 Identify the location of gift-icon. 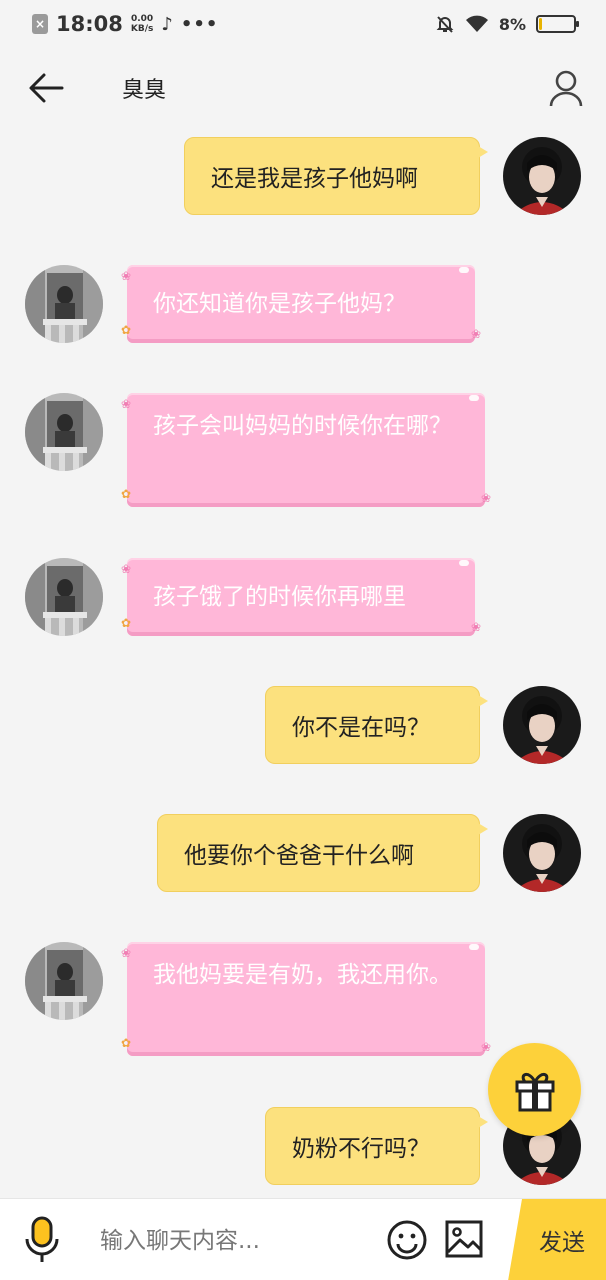
(534, 1091).